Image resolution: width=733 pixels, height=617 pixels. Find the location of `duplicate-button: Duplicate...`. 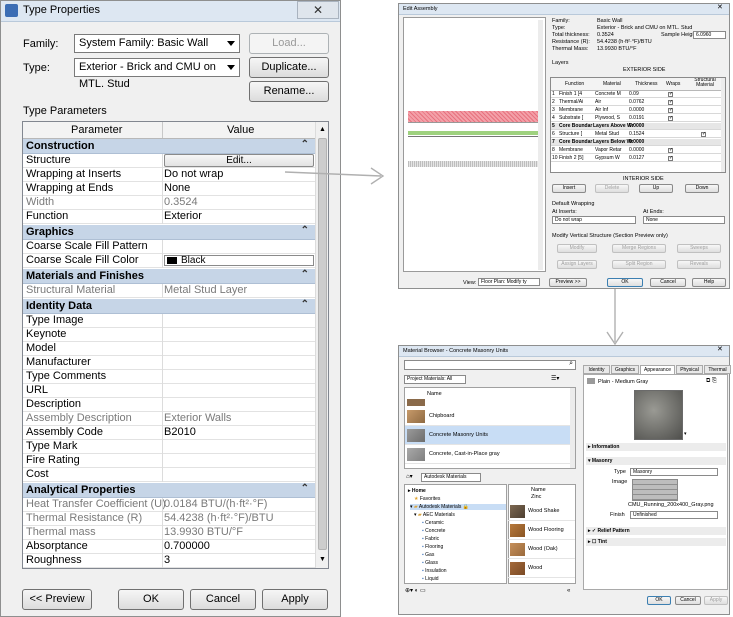

duplicate-button: Duplicate... is located at coordinates (289, 67).